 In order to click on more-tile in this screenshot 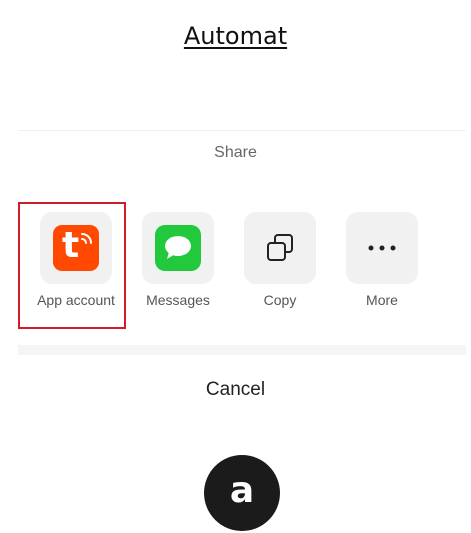, I will do `click(382, 248)`.